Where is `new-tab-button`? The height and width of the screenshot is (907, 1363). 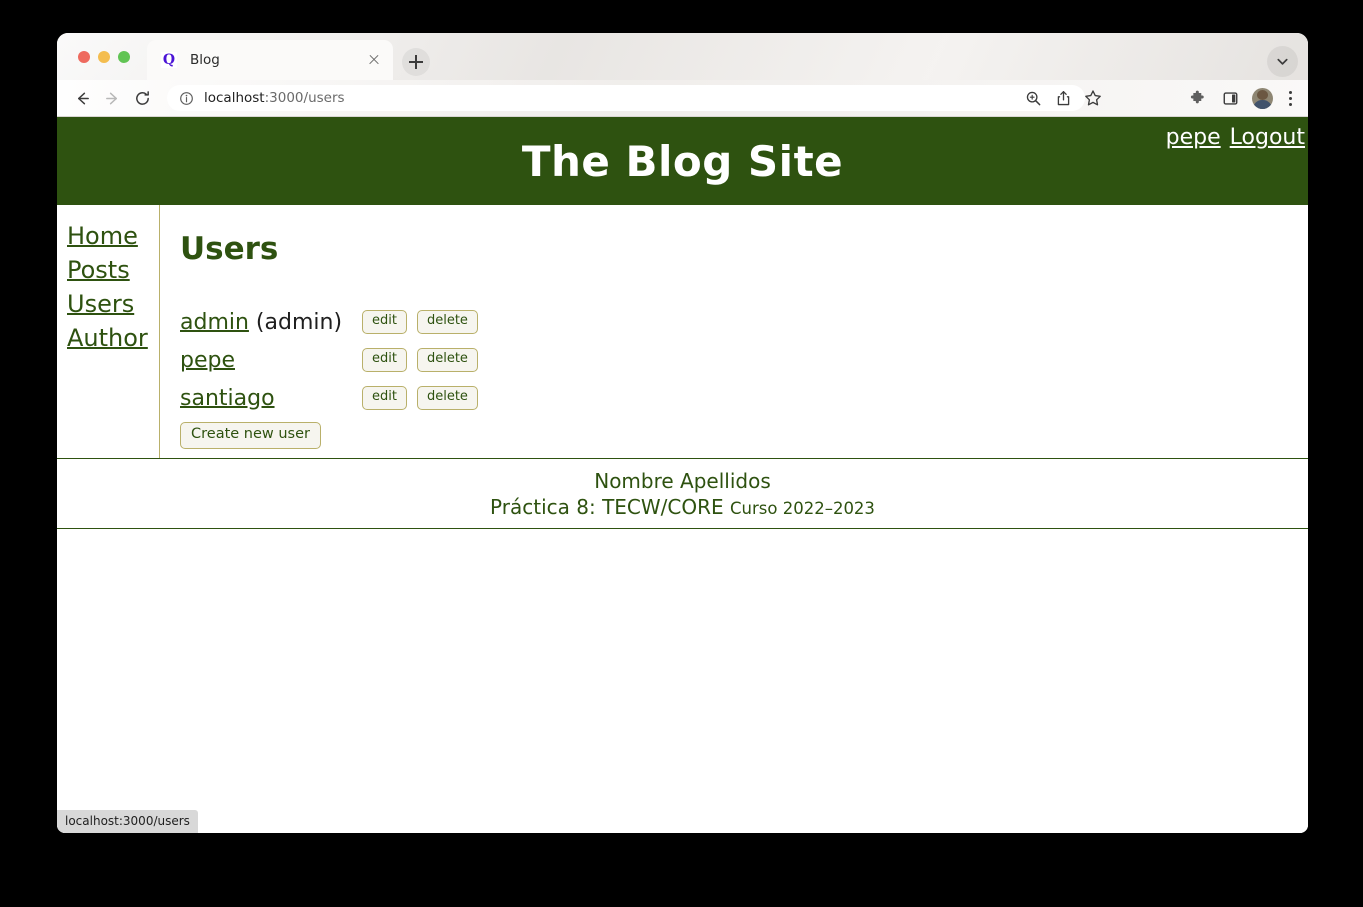 new-tab-button is located at coordinates (416, 62).